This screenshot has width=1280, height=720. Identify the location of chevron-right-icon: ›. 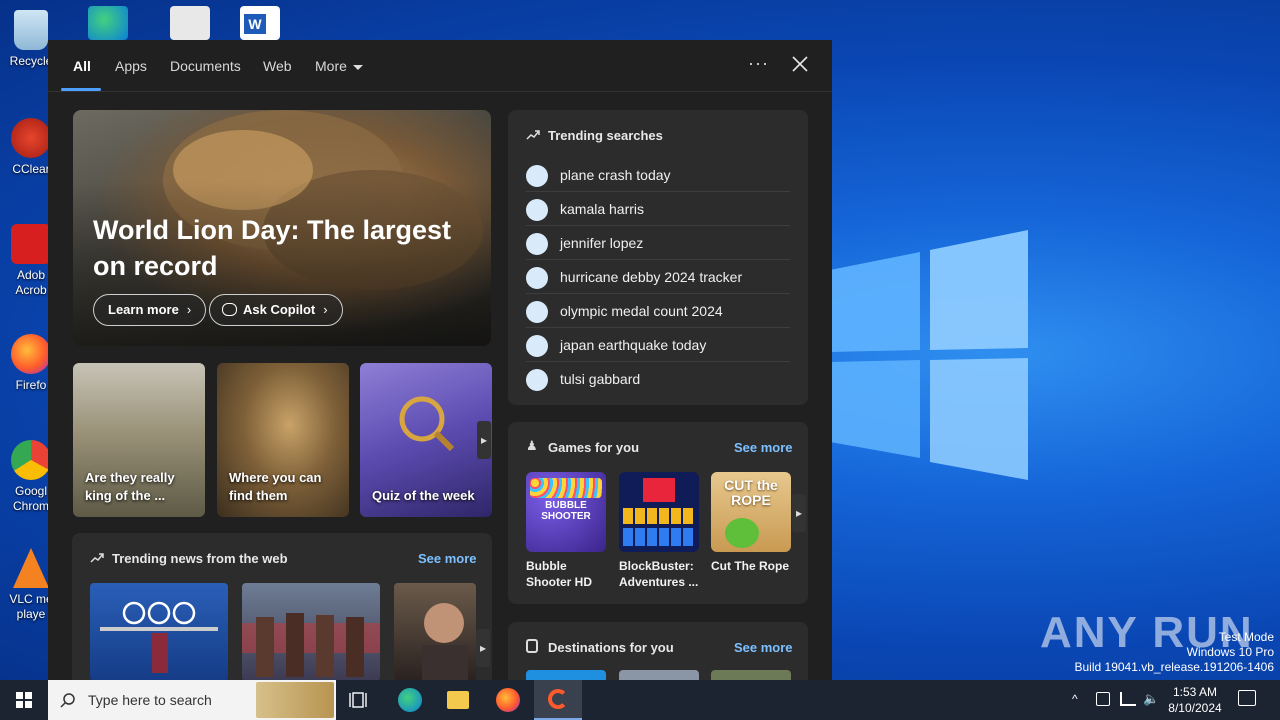
(325, 309).